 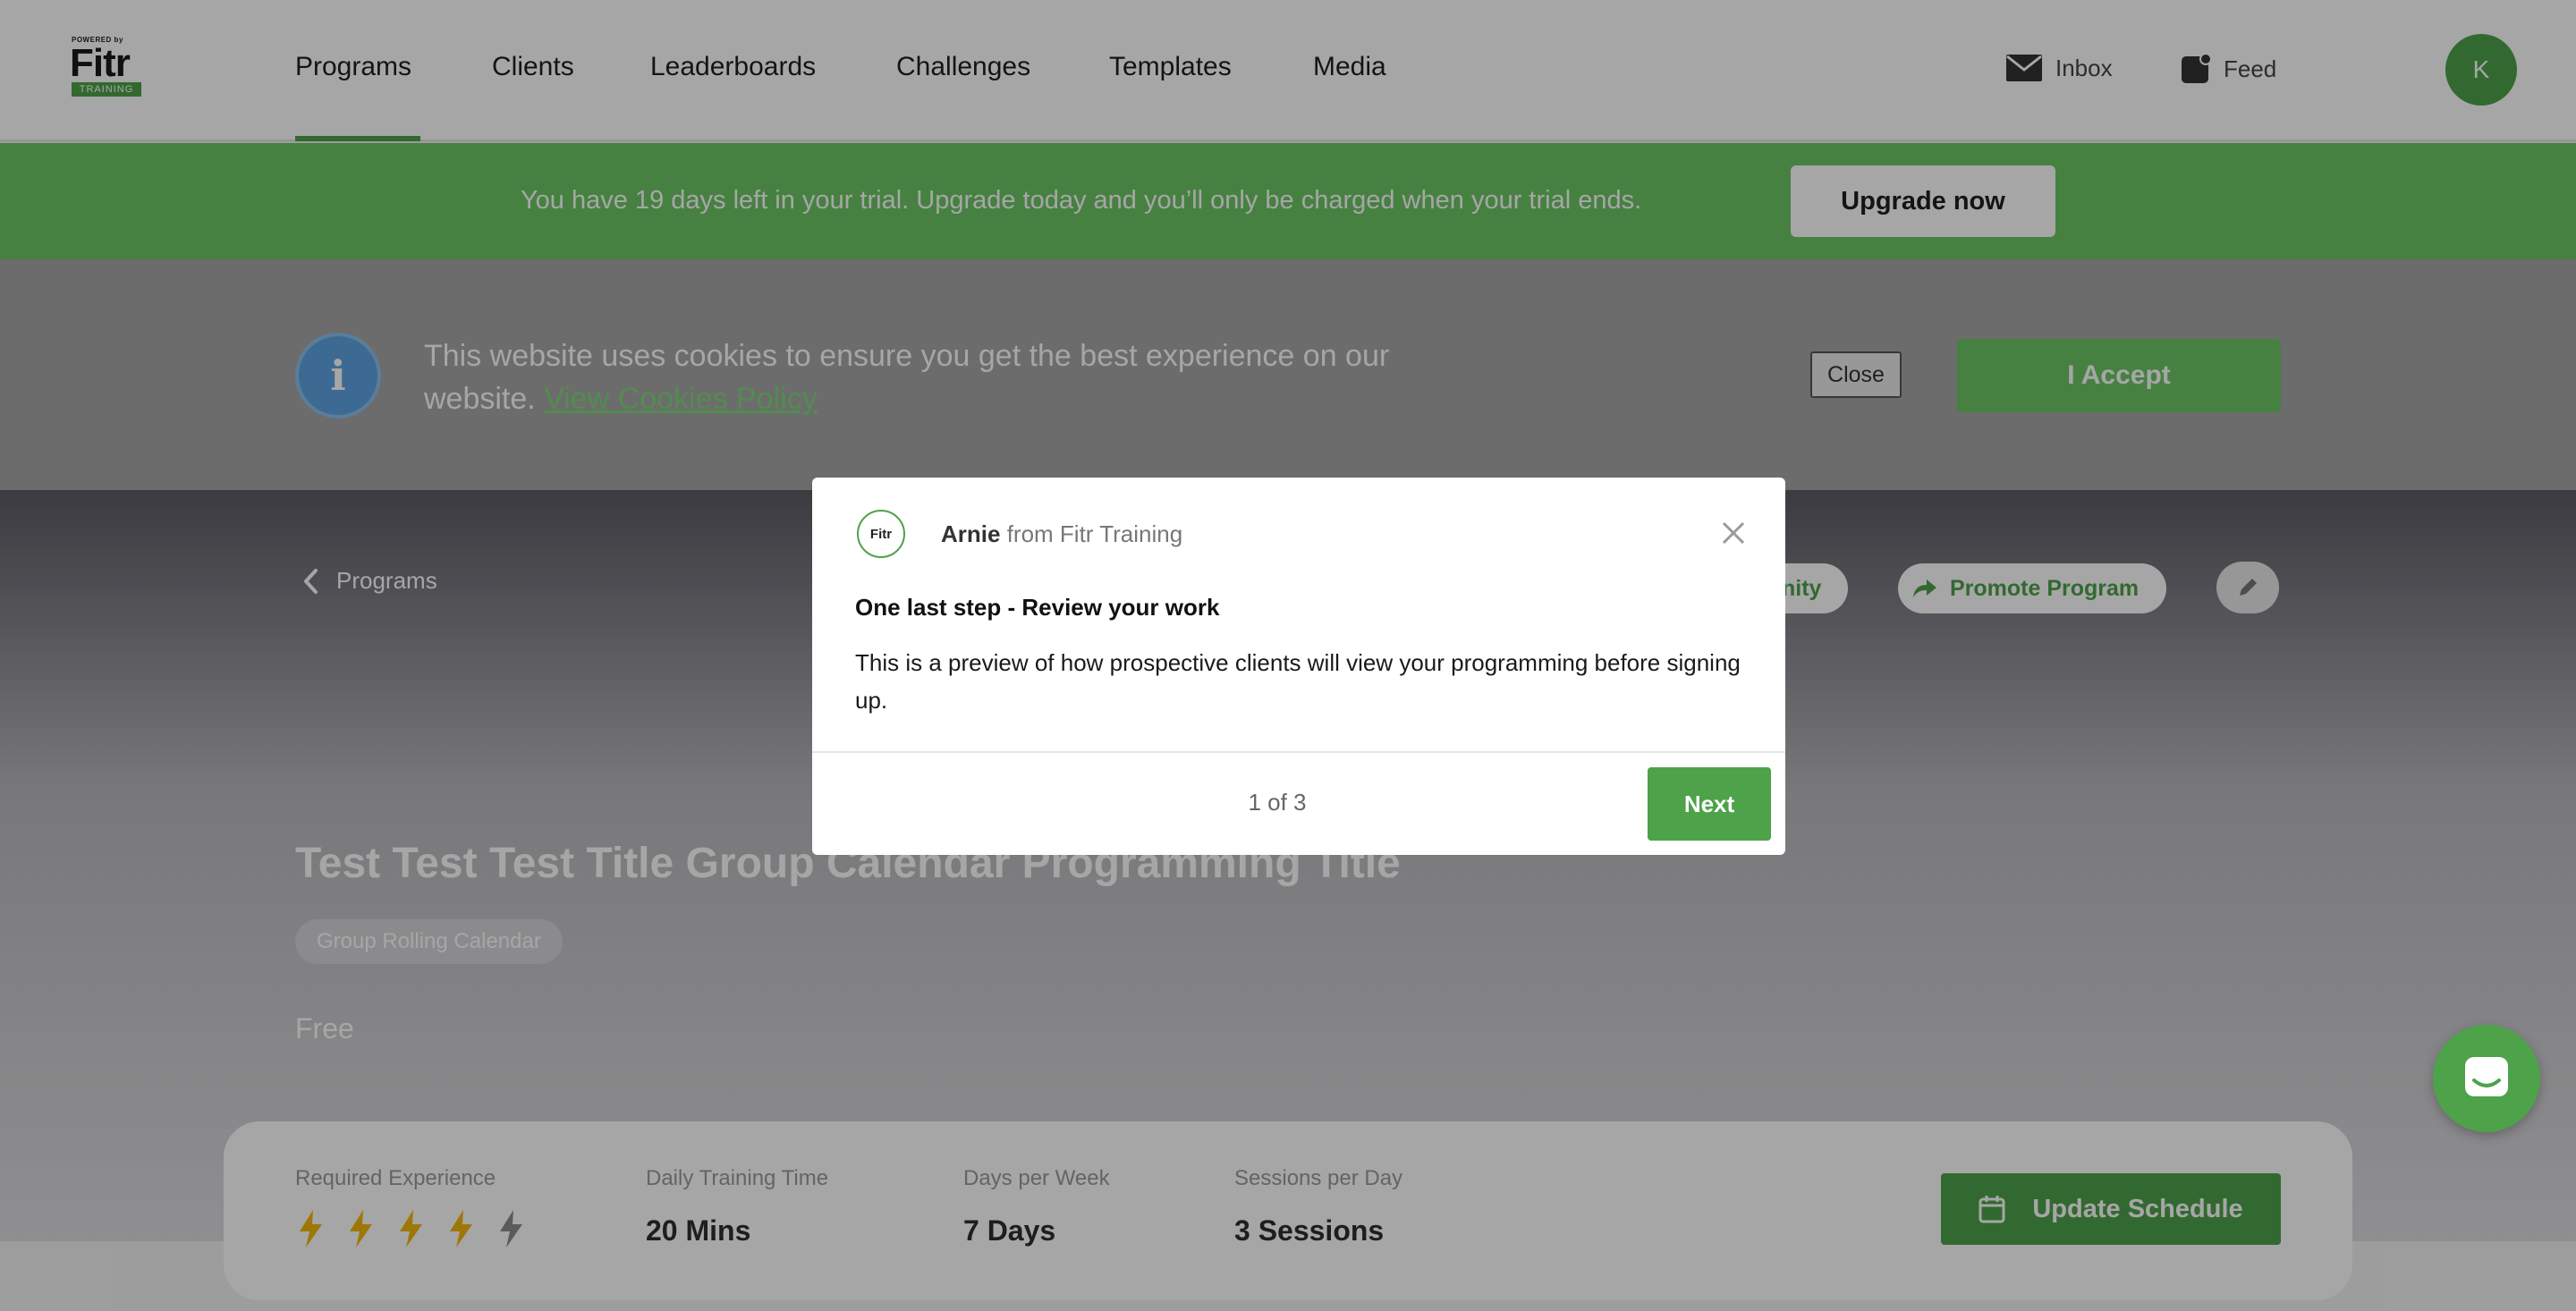 What do you see at coordinates (1094, 533) in the screenshot?
I see `sender-from: from Fitr Training` at bounding box center [1094, 533].